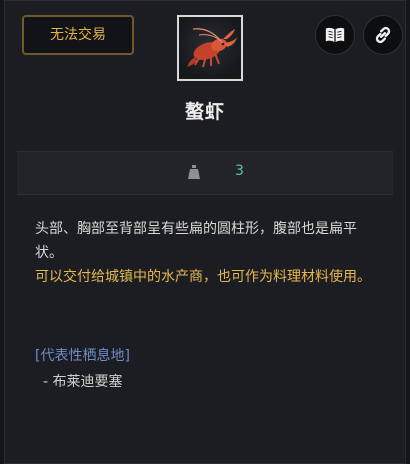  What do you see at coordinates (203, 277) in the screenshot?
I see `description-highlight: 可以交付给城镇中的水产商，也可作为料理材料使用。` at bounding box center [203, 277].